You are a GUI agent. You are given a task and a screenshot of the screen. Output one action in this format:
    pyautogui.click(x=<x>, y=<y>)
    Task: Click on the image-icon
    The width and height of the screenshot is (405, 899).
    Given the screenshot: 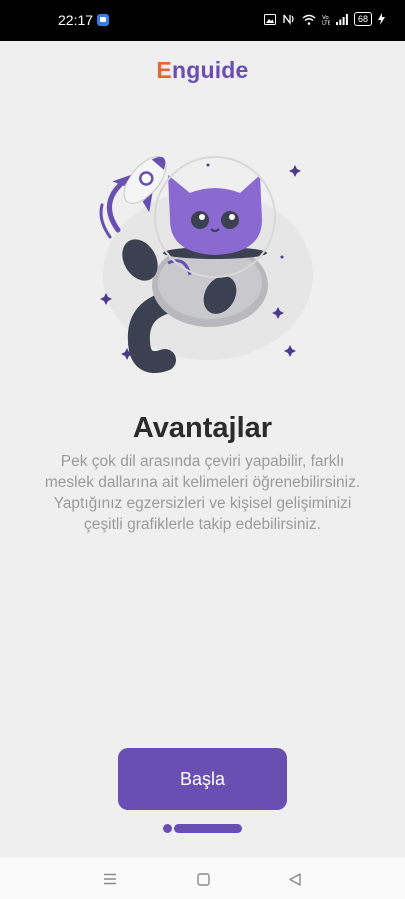 What is the action you would take?
    pyautogui.click(x=269, y=19)
    